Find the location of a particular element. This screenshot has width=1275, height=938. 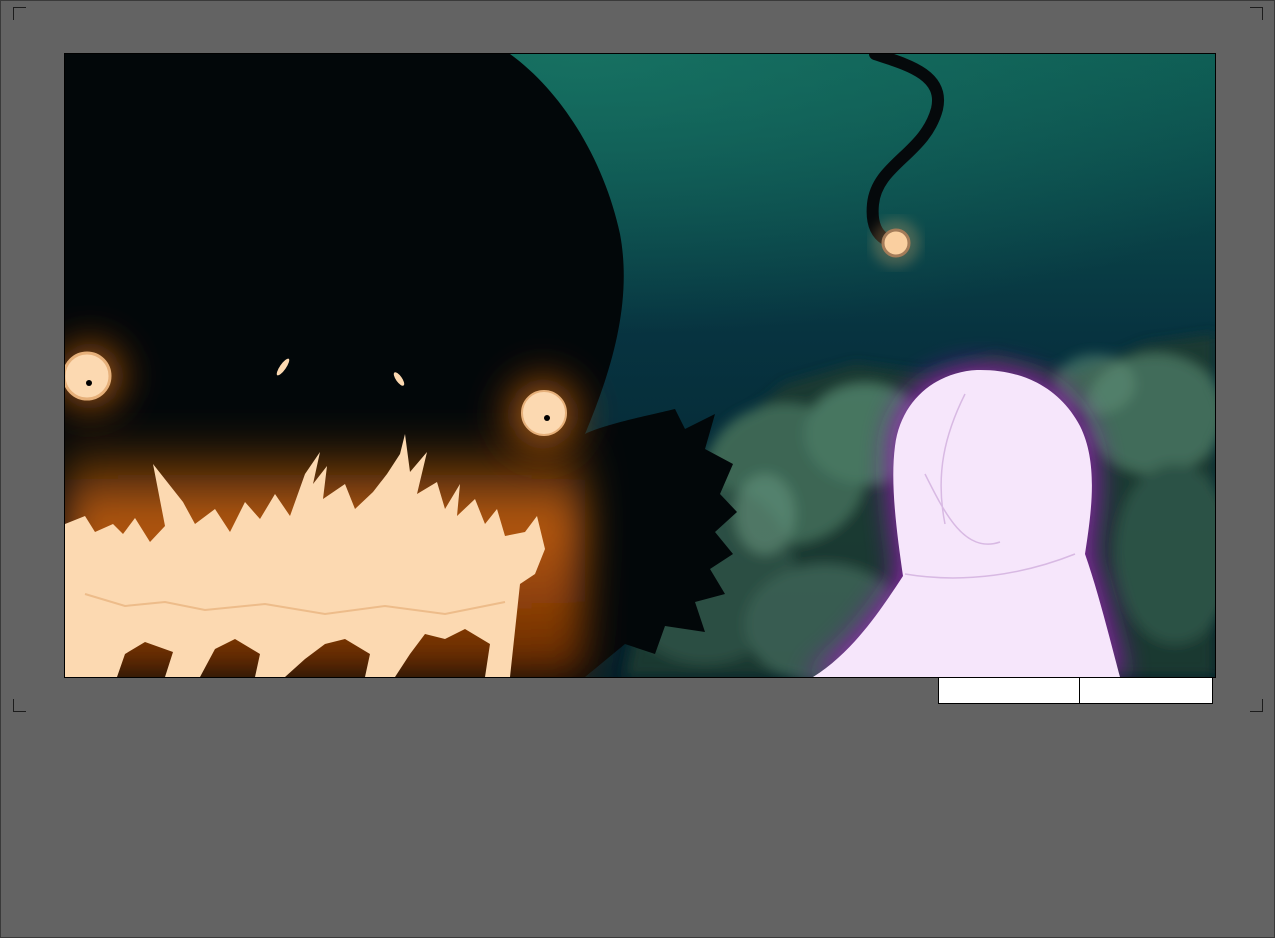

panel-slate is located at coordinates (1075, 690).